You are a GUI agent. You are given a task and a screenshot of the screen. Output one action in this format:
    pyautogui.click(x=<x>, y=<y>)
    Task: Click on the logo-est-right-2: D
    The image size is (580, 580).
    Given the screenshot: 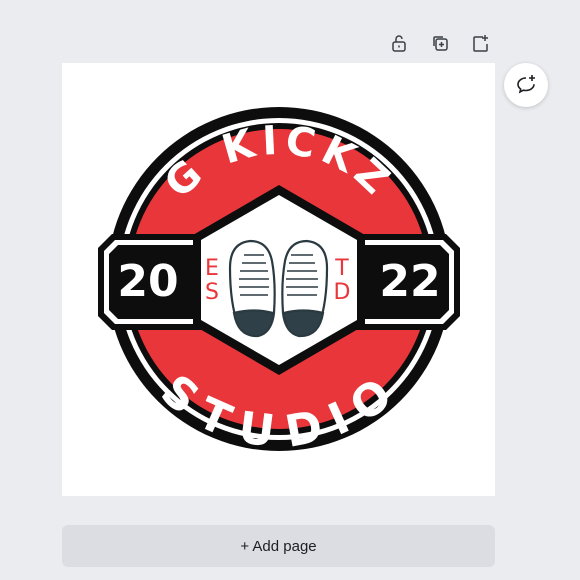 What is the action you would take?
    pyautogui.click(x=342, y=292)
    